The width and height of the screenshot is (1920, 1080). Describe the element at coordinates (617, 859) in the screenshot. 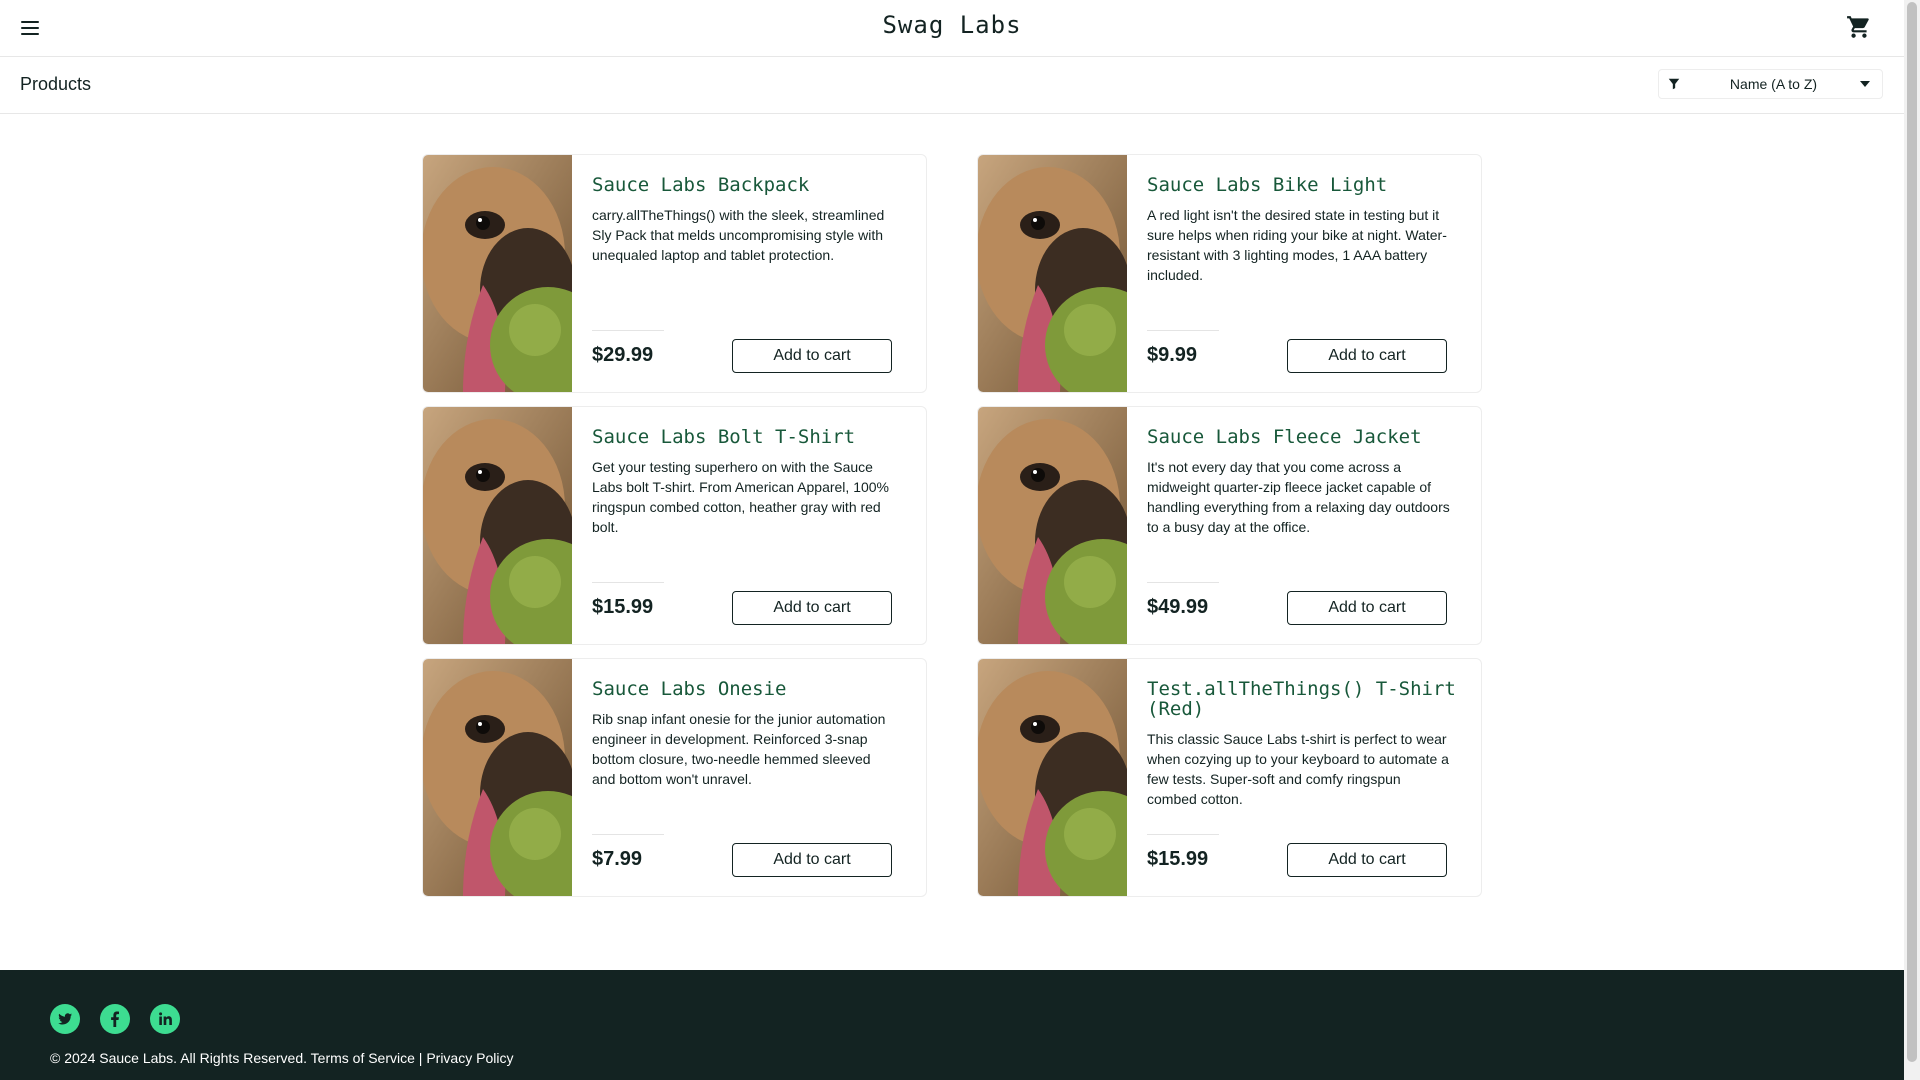

I see `product-price: $7.99` at that location.